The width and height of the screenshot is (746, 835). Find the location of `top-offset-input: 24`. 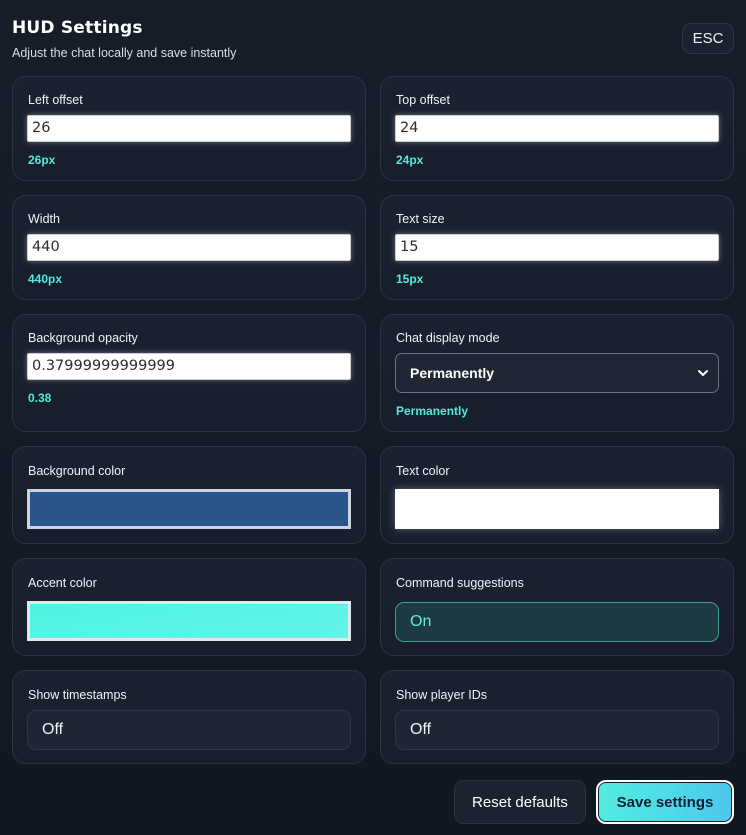

top-offset-input: 24 is located at coordinates (557, 128).